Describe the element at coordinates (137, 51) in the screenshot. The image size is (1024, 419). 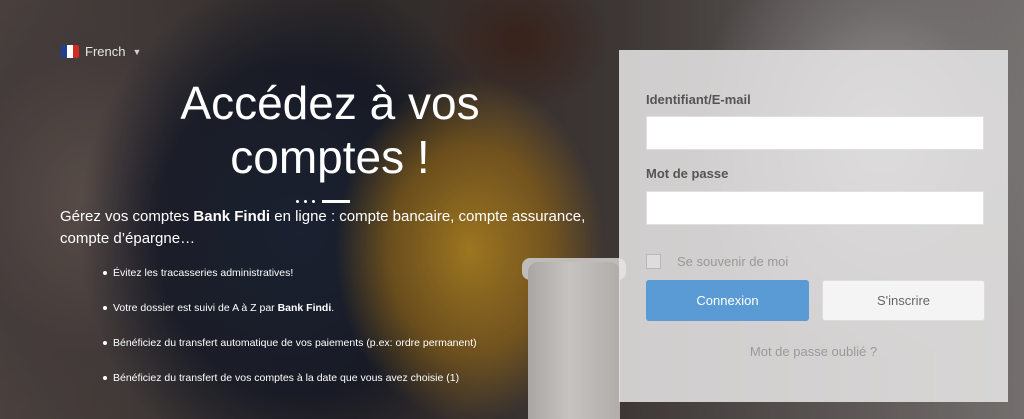
I see `caret-down-icon: ▼` at that location.